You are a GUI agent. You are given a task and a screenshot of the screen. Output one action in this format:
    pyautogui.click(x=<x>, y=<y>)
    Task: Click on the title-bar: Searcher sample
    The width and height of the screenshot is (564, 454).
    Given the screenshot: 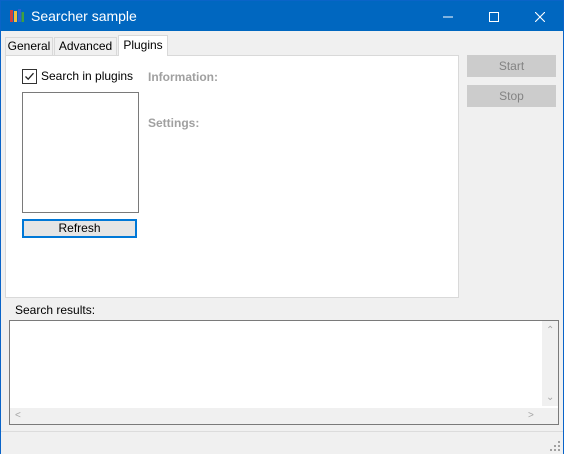 What is the action you would take?
    pyautogui.click(x=282, y=16)
    